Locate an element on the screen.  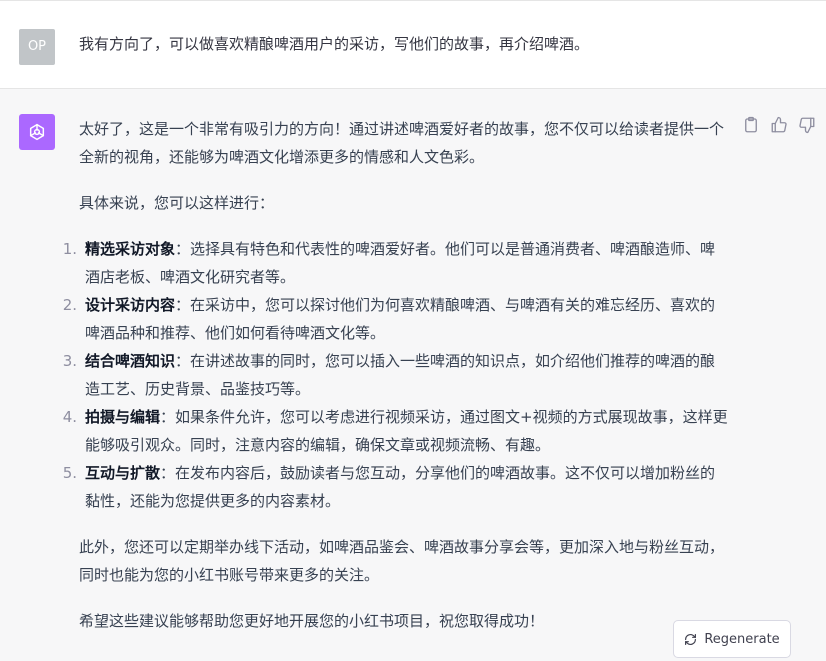
list-item-title: 结合啤酒知识 is located at coordinates (130, 361).